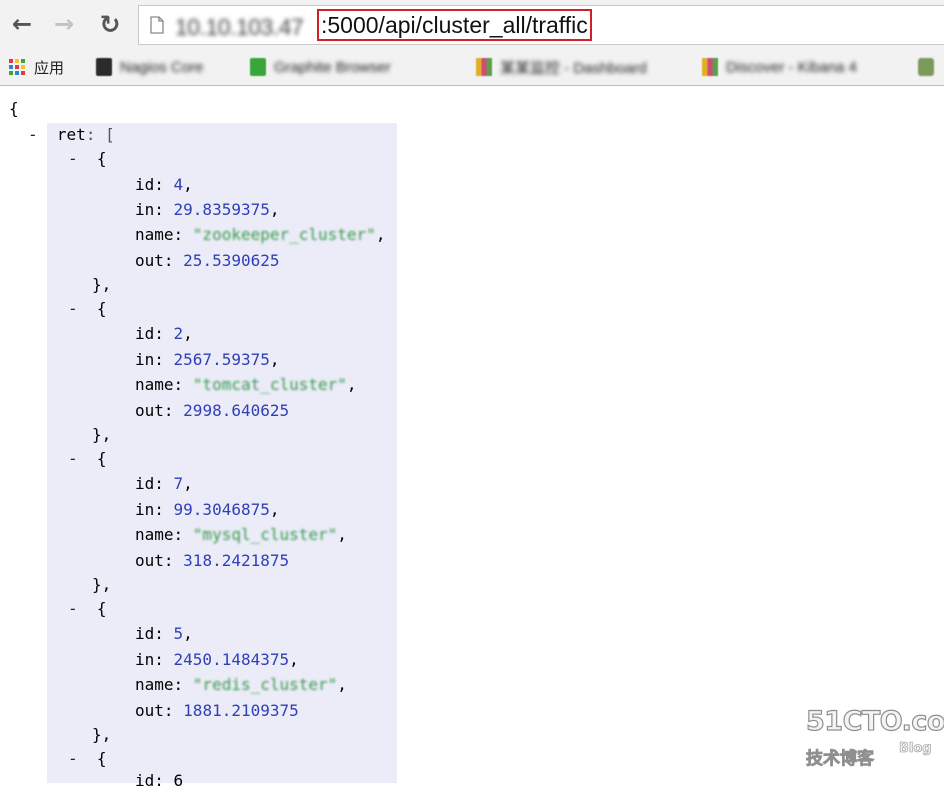 Image resolution: width=944 pixels, height=791 pixels. What do you see at coordinates (221, 209) in the screenshot?
I see `value-in: 29.8359375` at bounding box center [221, 209].